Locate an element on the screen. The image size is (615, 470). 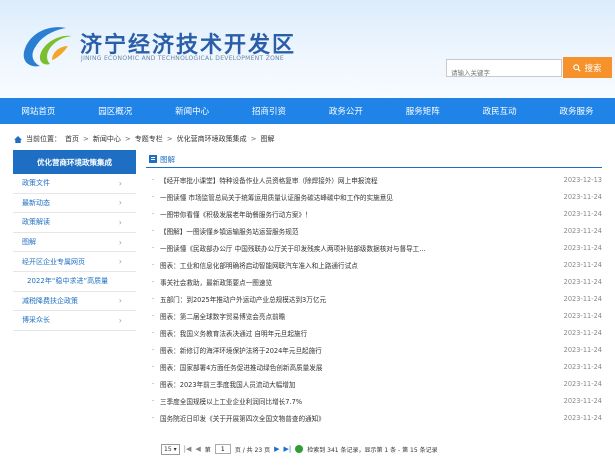
list-item: · 国务院近日印发《关于开展第四次全国文物普查的通知》 2023-11-24 is located at coordinates (374, 417).